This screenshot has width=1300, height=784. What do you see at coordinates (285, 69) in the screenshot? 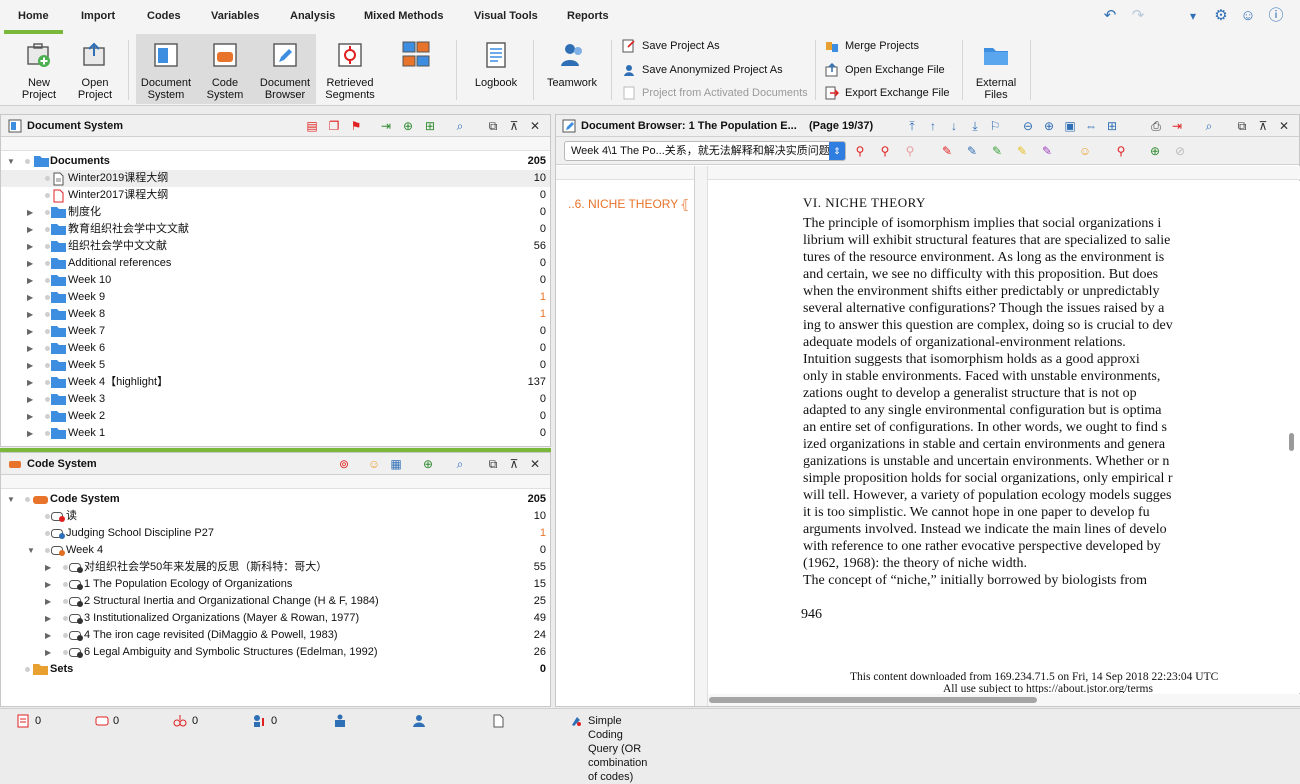
I see `document-browser-button: Document Browser` at bounding box center [285, 69].